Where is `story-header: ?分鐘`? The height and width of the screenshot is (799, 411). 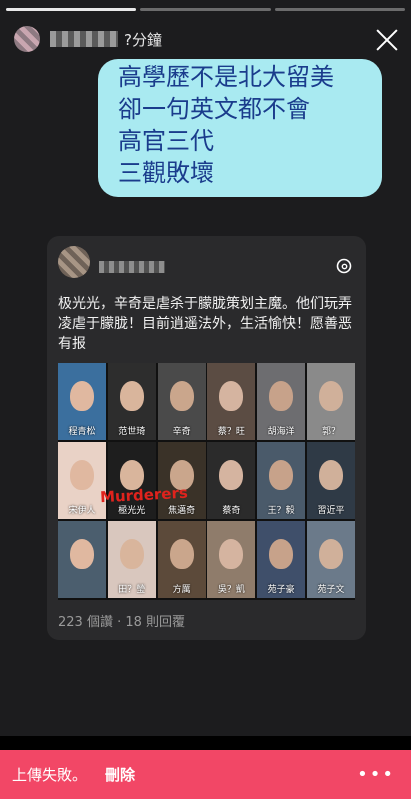
story-header: ?分鐘 is located at coordinates (205, 39).